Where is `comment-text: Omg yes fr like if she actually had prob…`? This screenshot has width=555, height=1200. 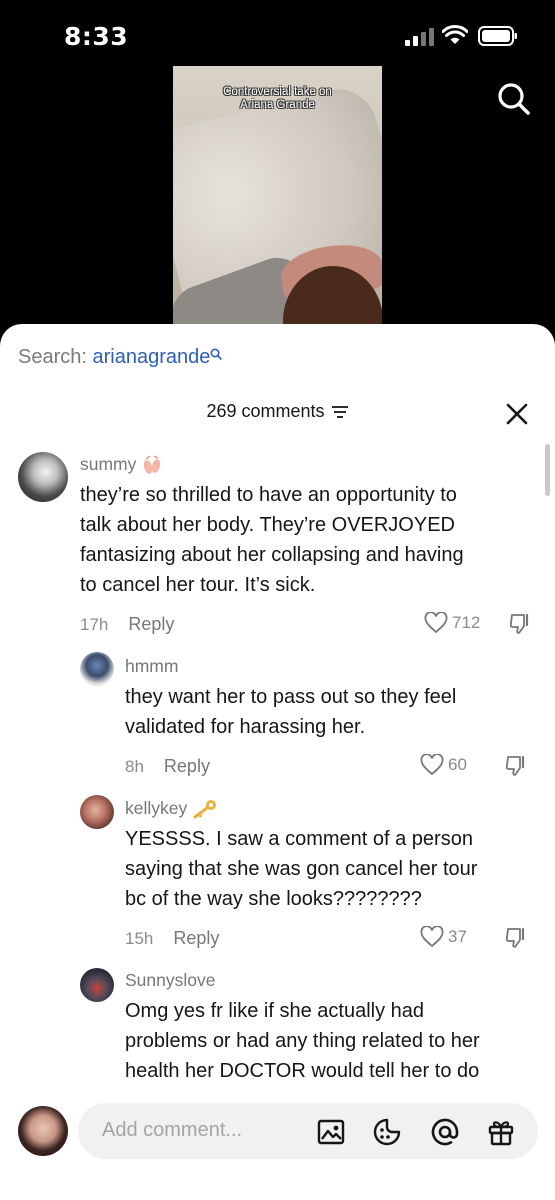
comment-text: Omg yes fr like if she actually had prob… is located at coordinates (302, 1041).